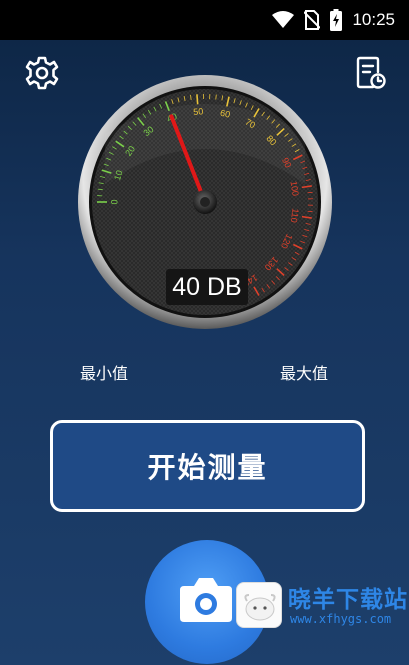 Image resolution: width=409 pixels, height=665 pixels. What do you see at coordinates (206, 600) in the screenshot?
I see `camera-icon` at bounding box center [206, 600].